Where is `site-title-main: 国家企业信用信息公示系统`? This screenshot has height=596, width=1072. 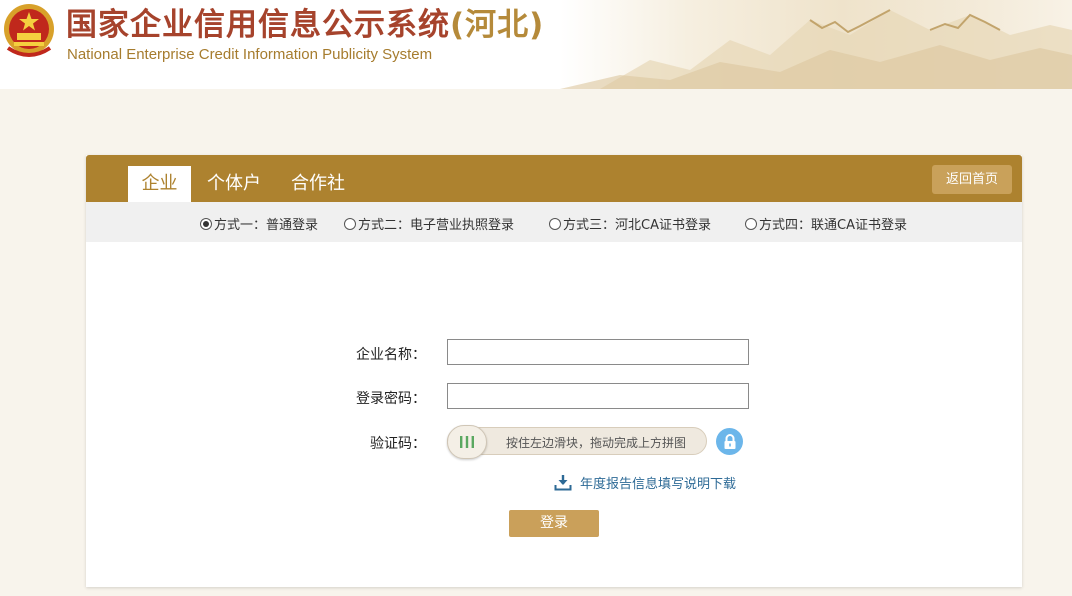
site-title-main: 国家企业信用信息公示系统 is located at coordinates (258, 25).